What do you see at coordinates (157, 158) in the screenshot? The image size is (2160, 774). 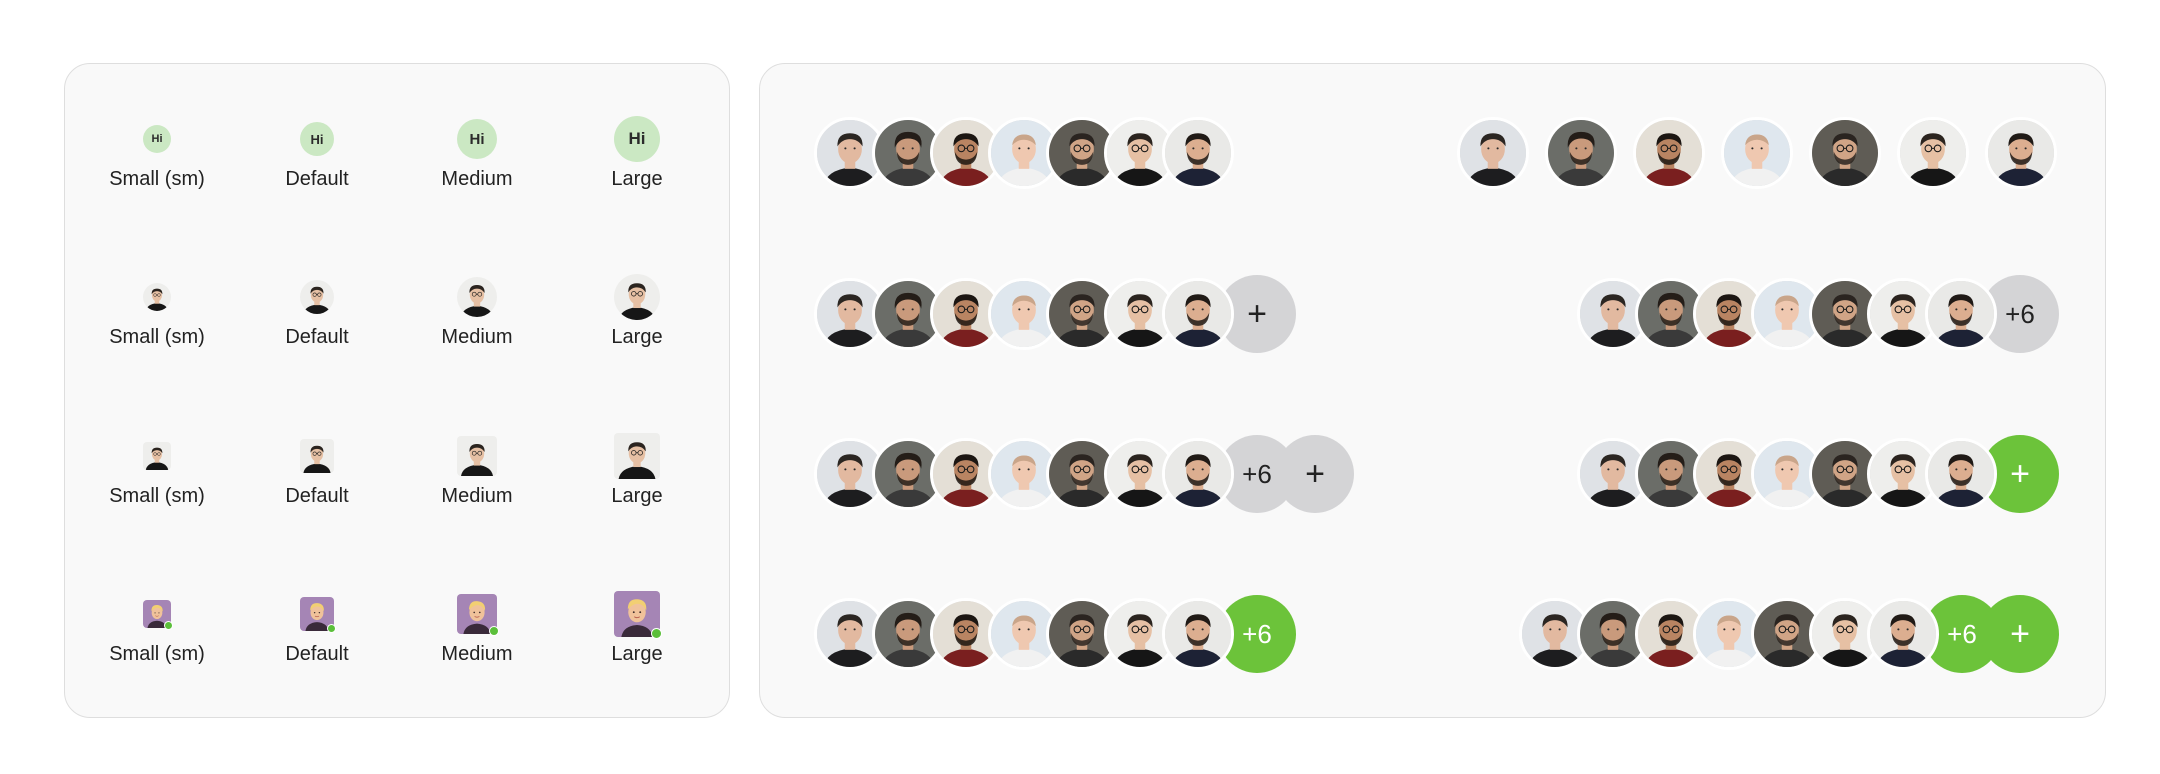 I see `avatar-initials-small-cell: Hi Small (sm)` at bounding box center [157, 158].